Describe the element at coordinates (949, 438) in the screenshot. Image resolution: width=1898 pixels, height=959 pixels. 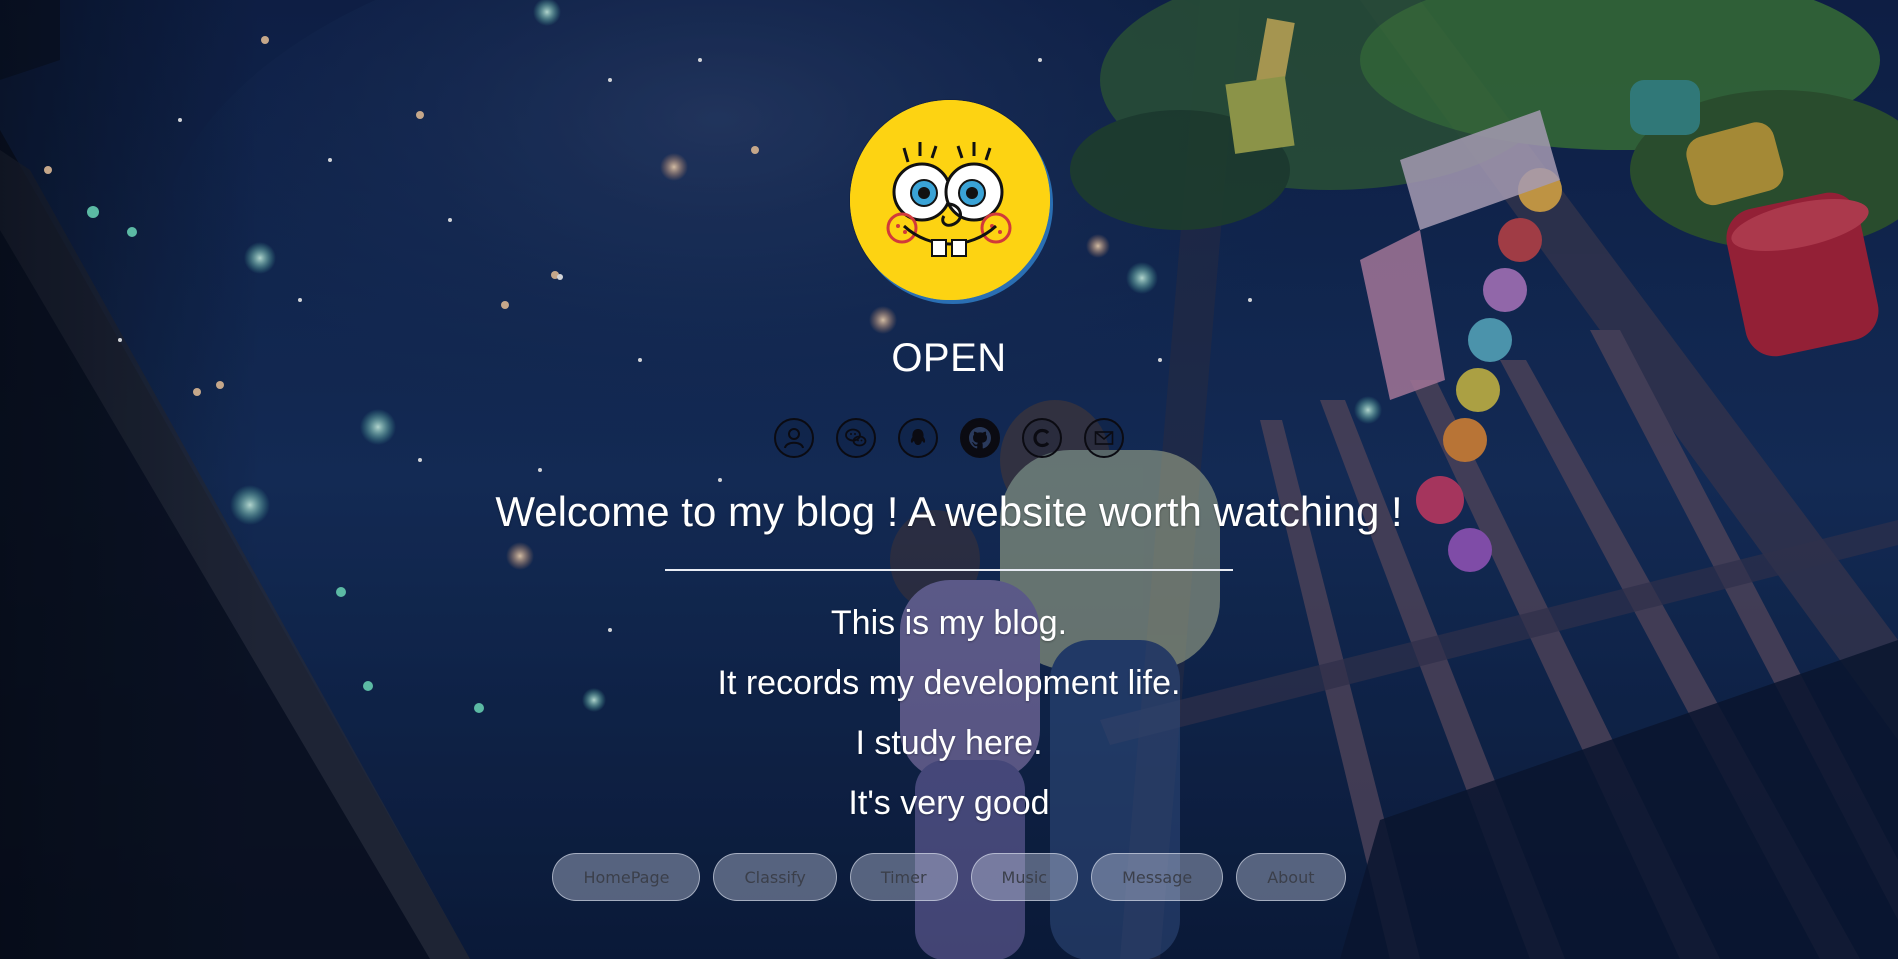
I see `social-links` at that location.